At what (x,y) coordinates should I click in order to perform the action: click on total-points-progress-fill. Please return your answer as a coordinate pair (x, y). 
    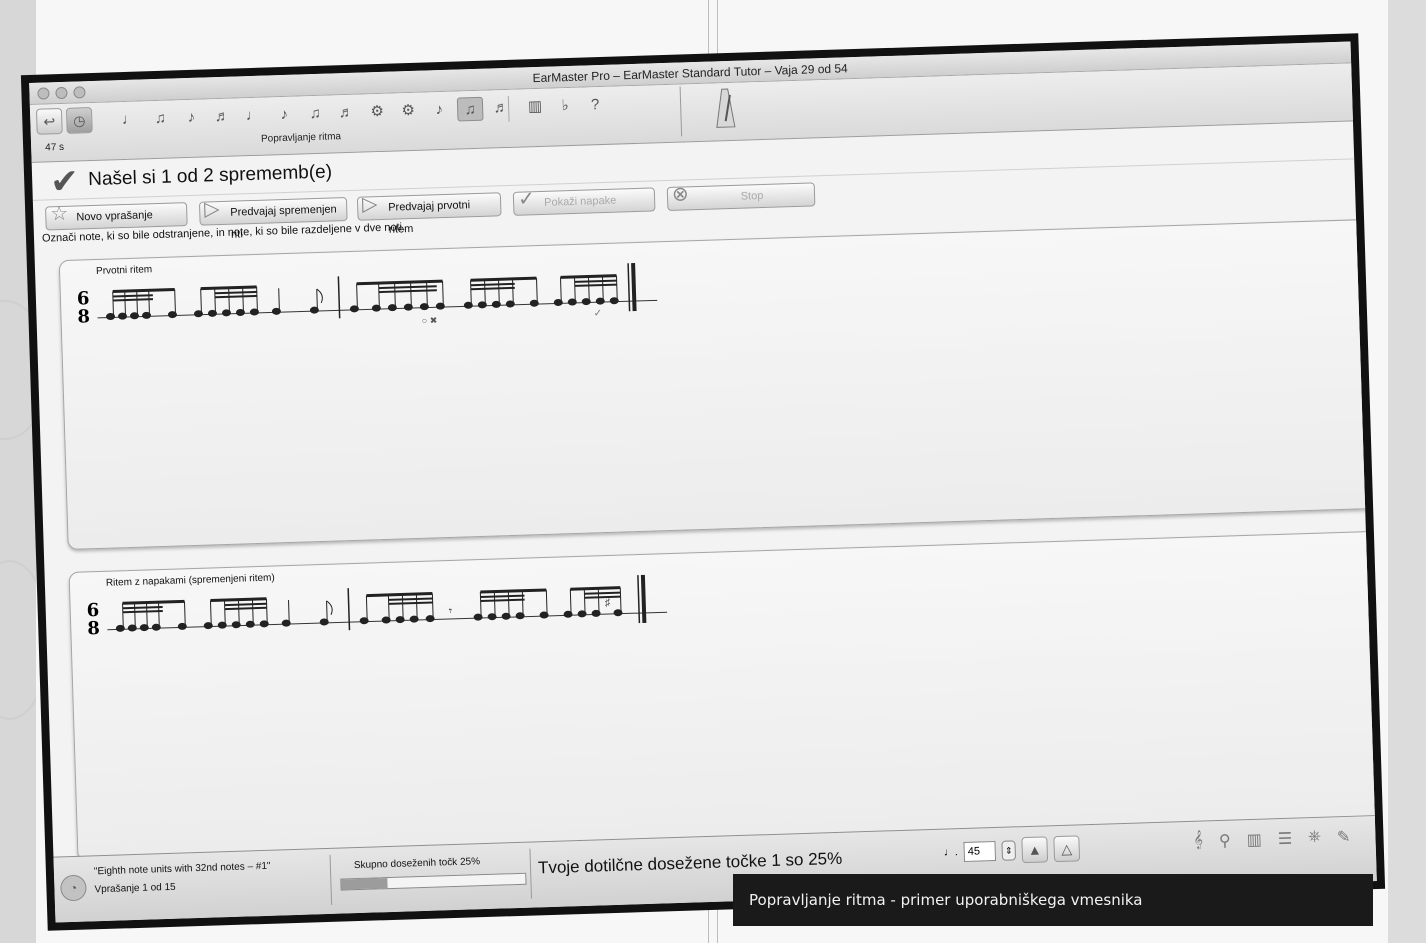
    Looking at the image, I should click on (364, 884).